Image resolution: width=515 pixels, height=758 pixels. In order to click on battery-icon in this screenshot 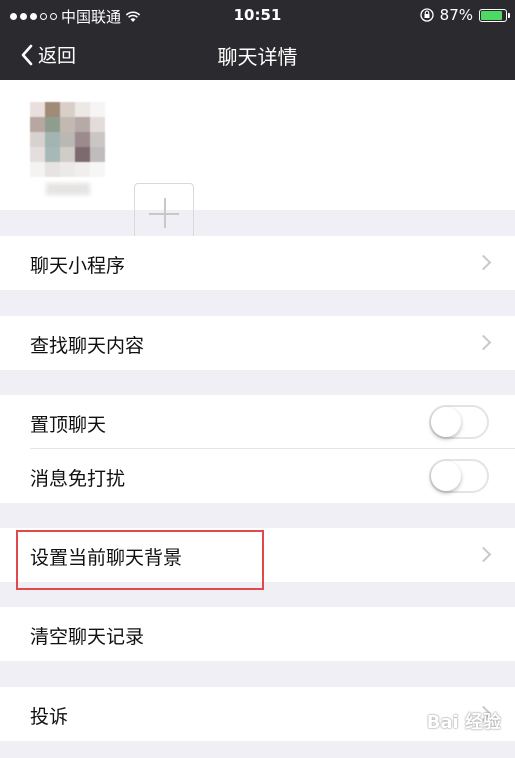, I will do `click(494, 15)`.